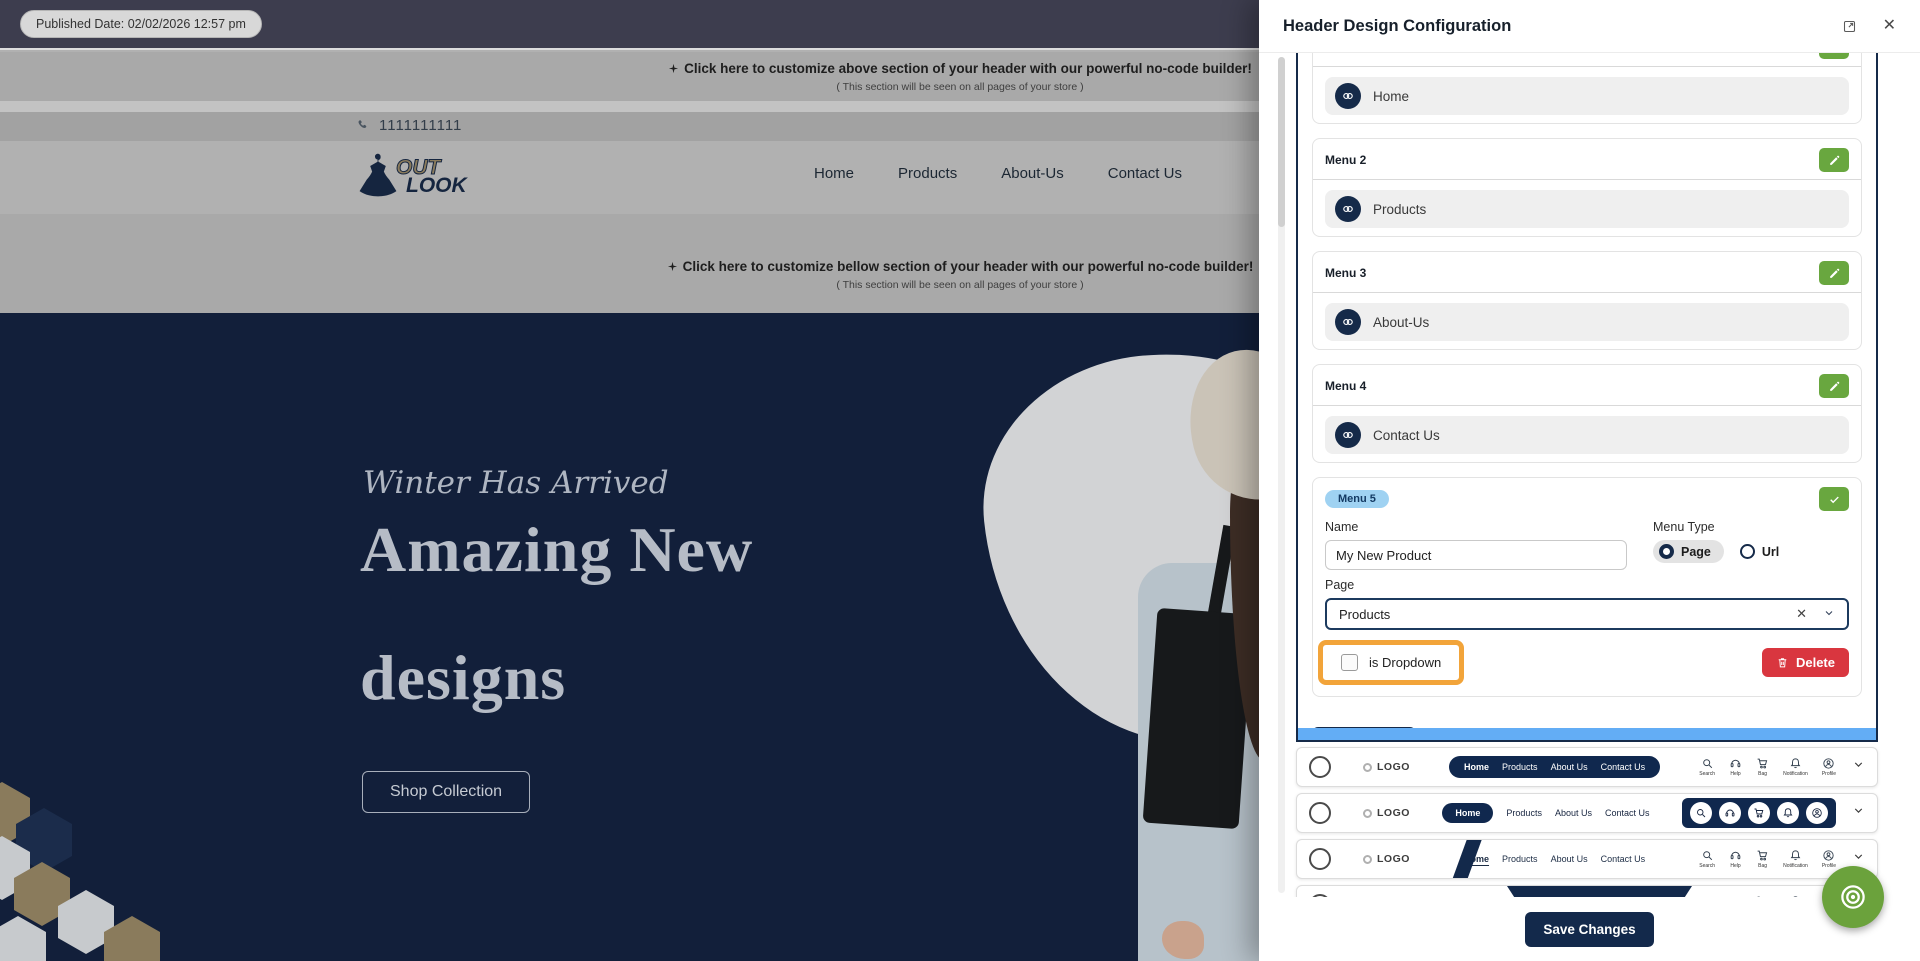  I want to click on menu-item-name: Home, so click(1391, 96).